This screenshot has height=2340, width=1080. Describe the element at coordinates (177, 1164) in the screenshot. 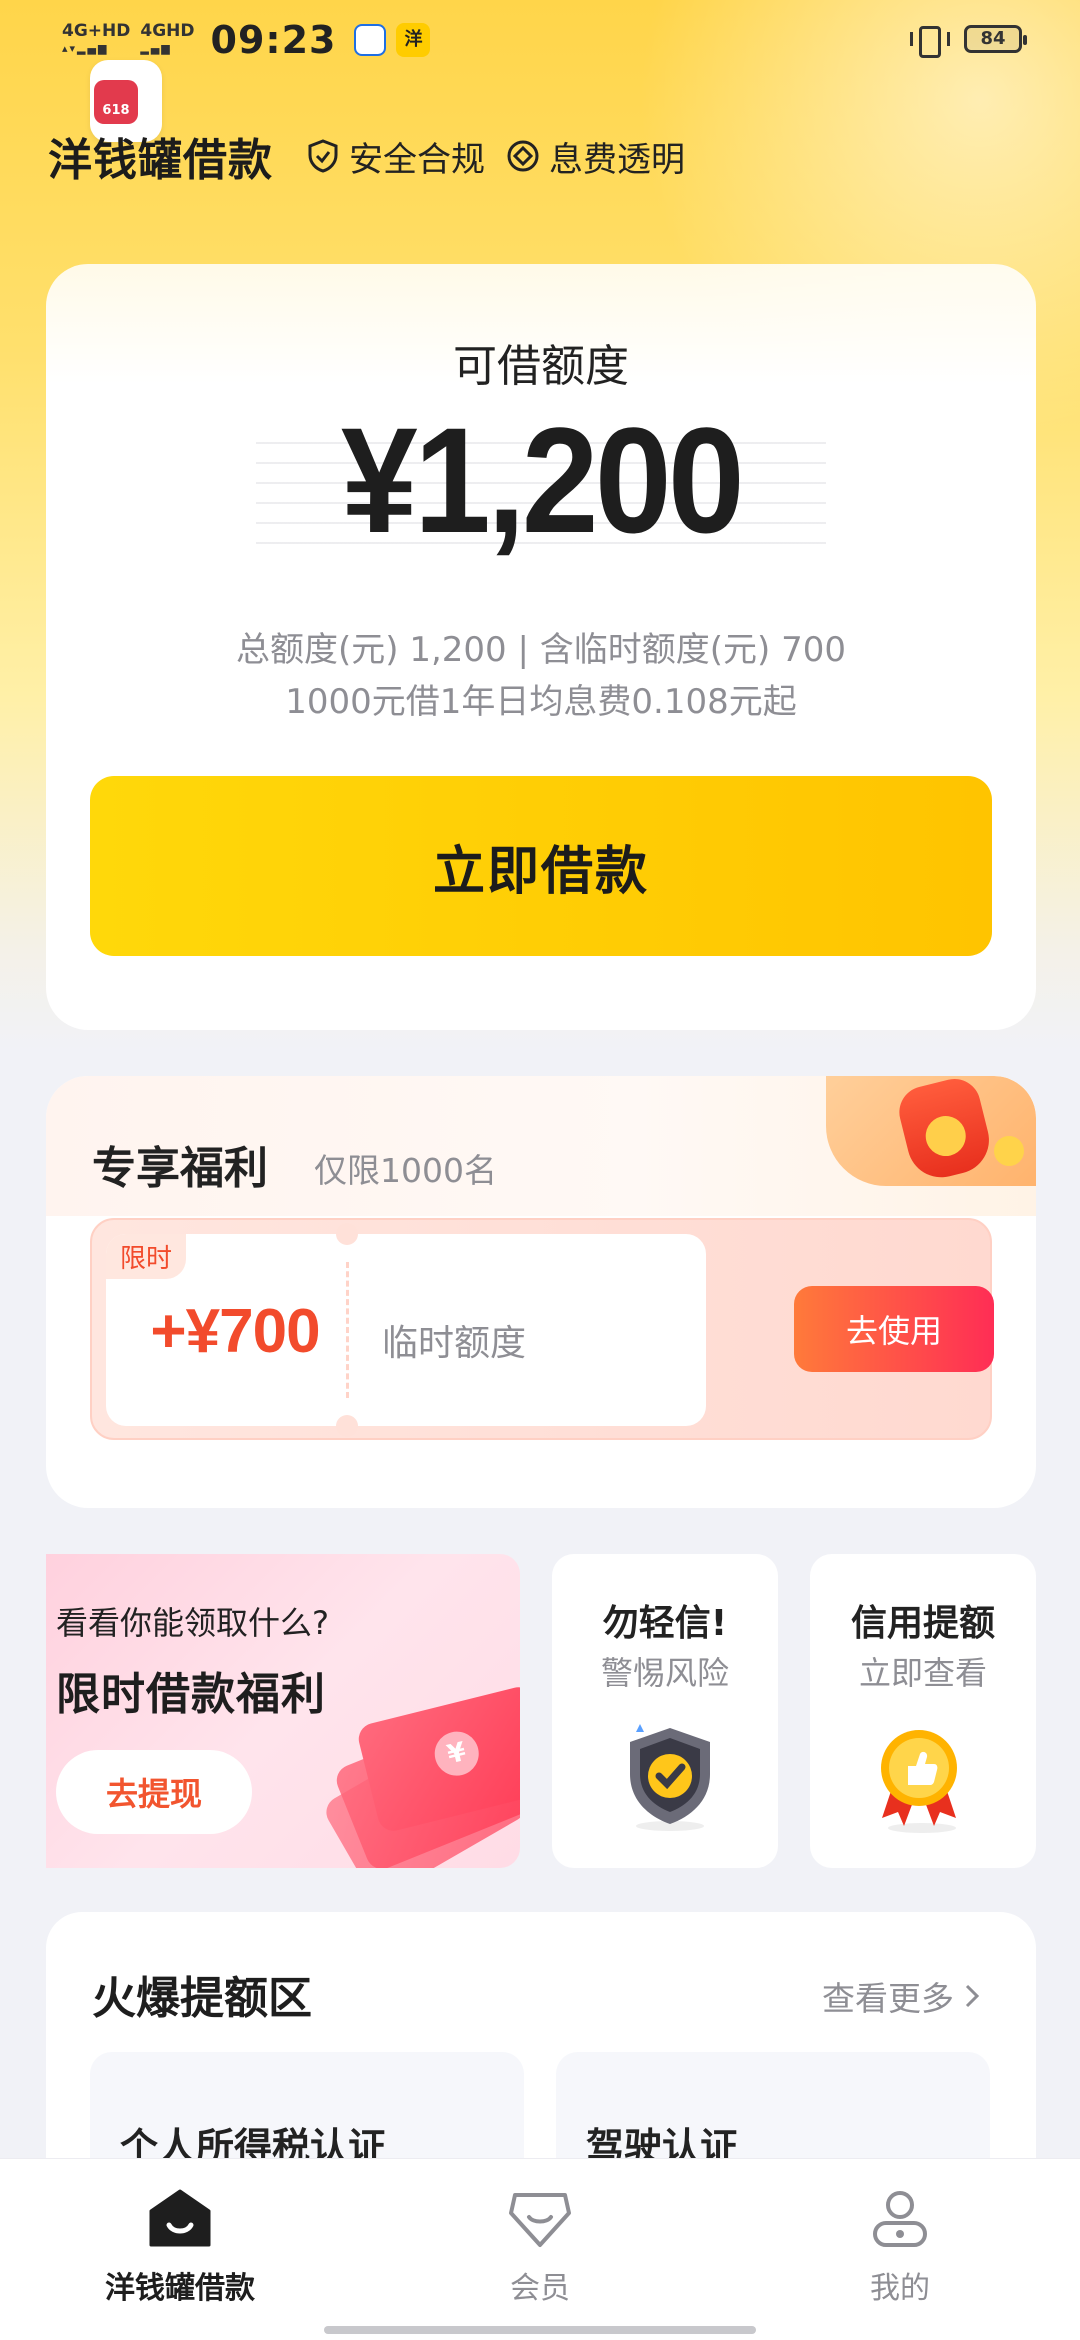

I see `welfare-title: 专享福利` at that location.